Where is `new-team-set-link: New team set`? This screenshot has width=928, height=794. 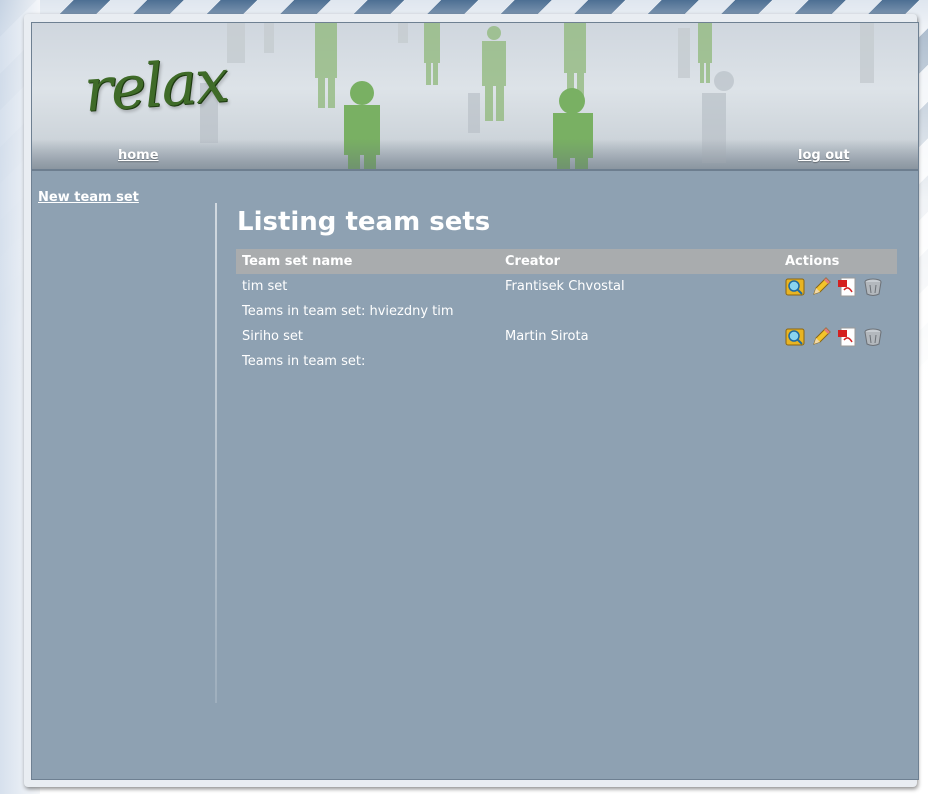 new-team-set-link: New team set is located at coordinates (88, 197).